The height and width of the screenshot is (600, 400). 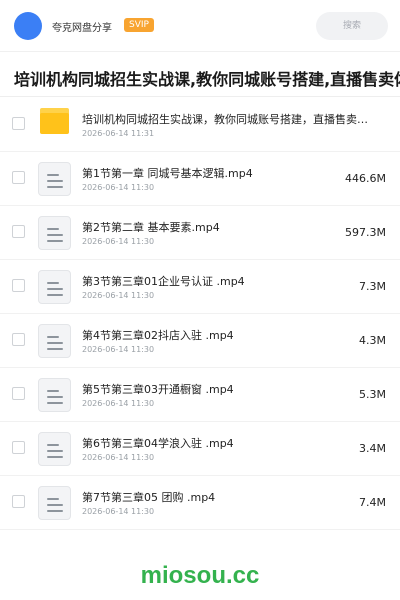 What do you see at coordinates (365, 178) in the screenshot?
I see `file-size: 446.6M` at bounding box center [365, 178].